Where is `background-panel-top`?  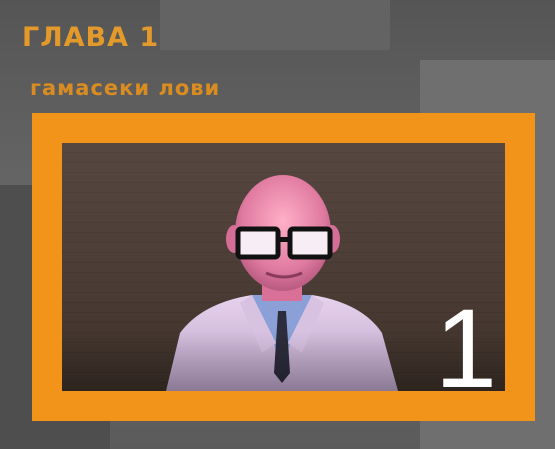
background-panel-top is located at coordinates (275, 25).